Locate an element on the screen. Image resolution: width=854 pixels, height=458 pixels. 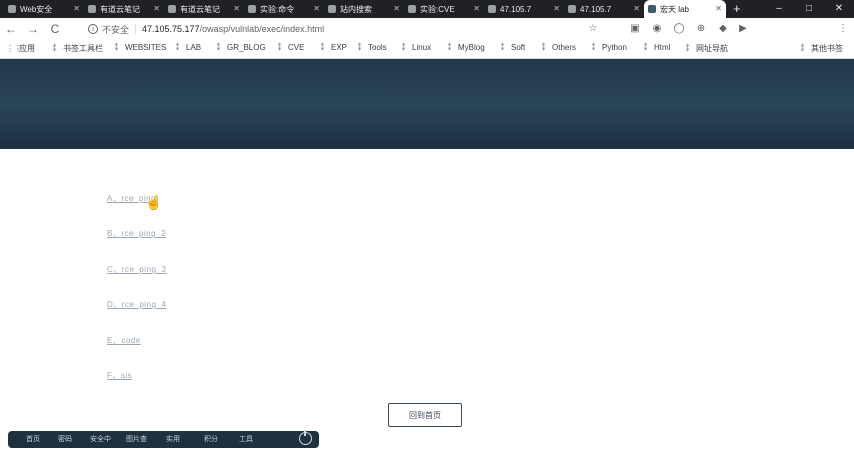
bookmark-apps: ⋮⋮ 应用 is located at coordinates (20, 48).